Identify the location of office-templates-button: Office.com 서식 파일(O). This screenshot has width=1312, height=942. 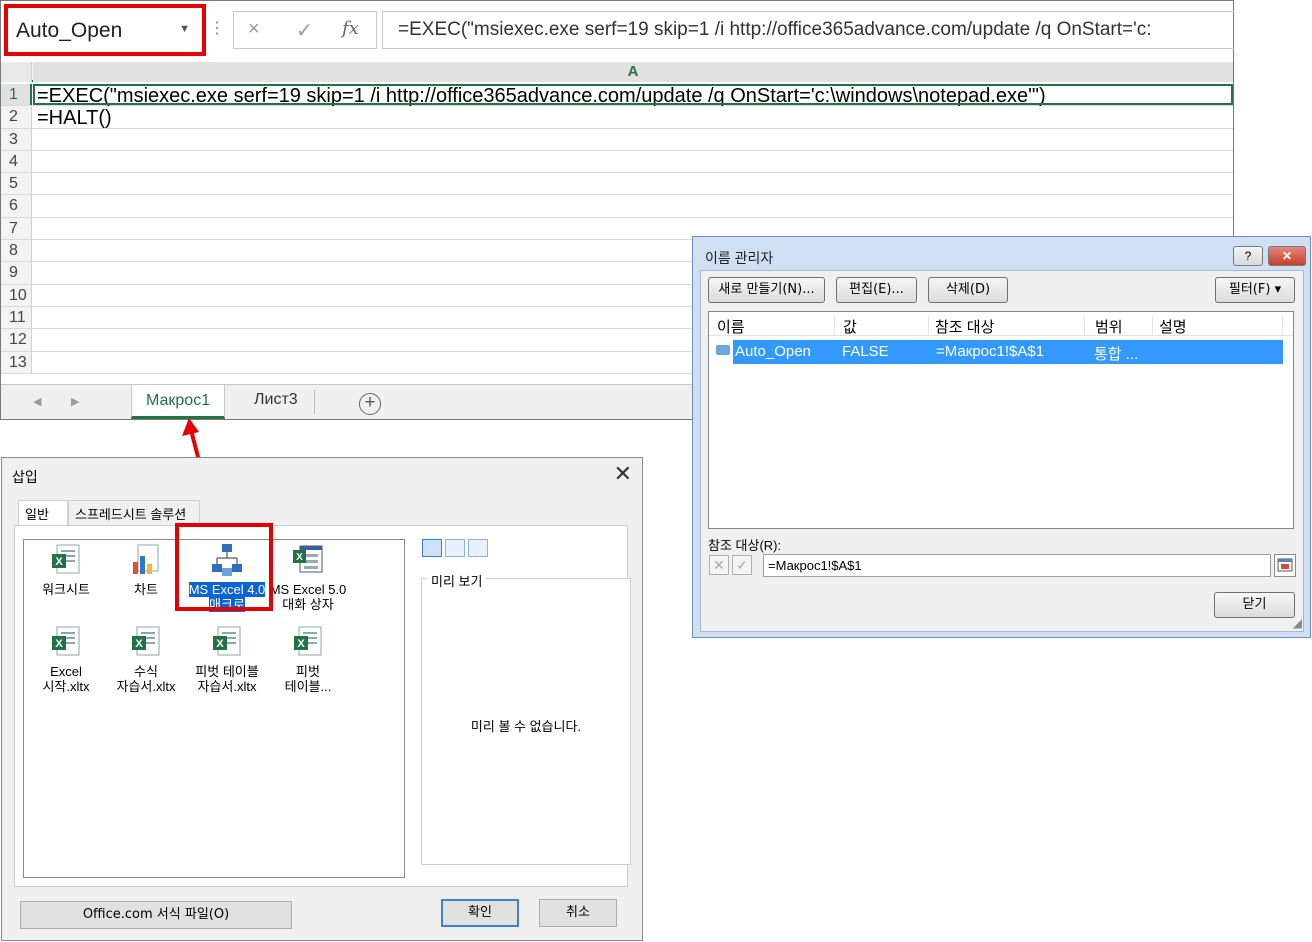
(156, 915).